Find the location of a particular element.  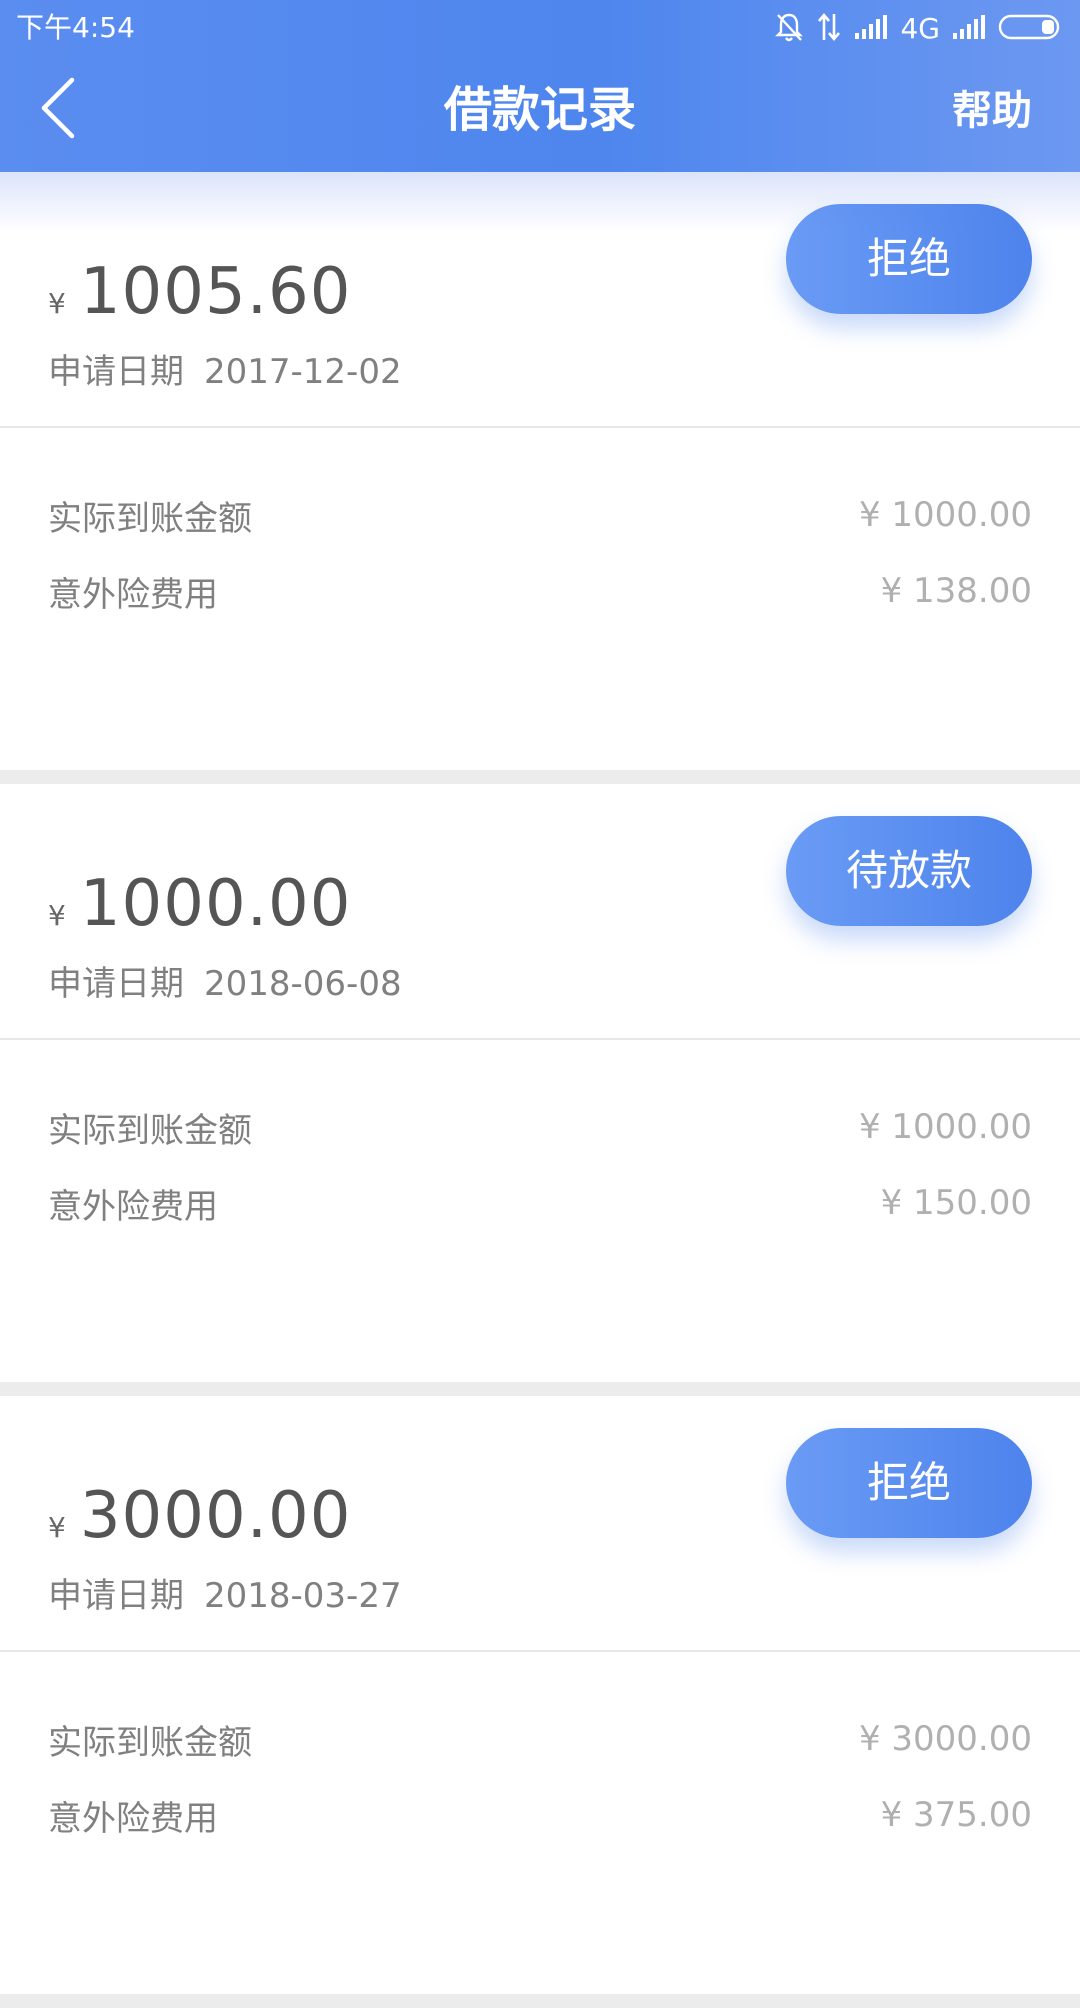

help-button: 帮助 is located at coordinates (992, 111).